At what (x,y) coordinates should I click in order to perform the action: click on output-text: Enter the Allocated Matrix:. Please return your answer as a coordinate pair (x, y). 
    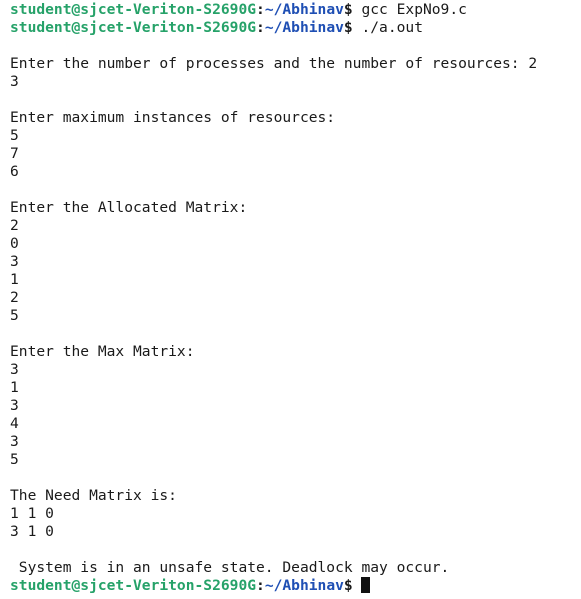
    Looking at the image, I should click on (129, 207).